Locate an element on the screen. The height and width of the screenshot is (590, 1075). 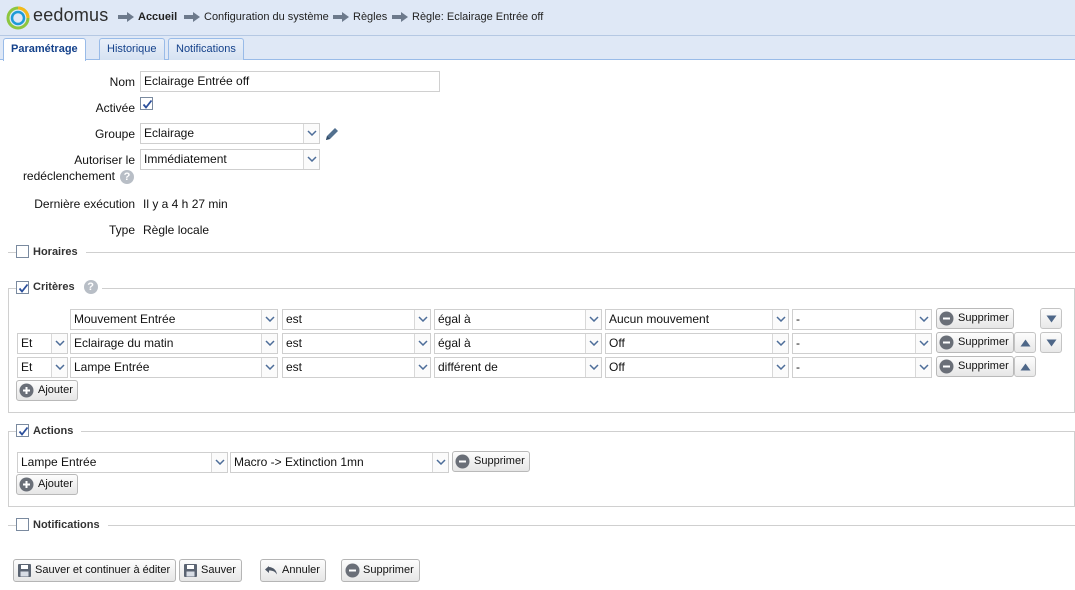
check-icon is located at coordinates (23, 288).